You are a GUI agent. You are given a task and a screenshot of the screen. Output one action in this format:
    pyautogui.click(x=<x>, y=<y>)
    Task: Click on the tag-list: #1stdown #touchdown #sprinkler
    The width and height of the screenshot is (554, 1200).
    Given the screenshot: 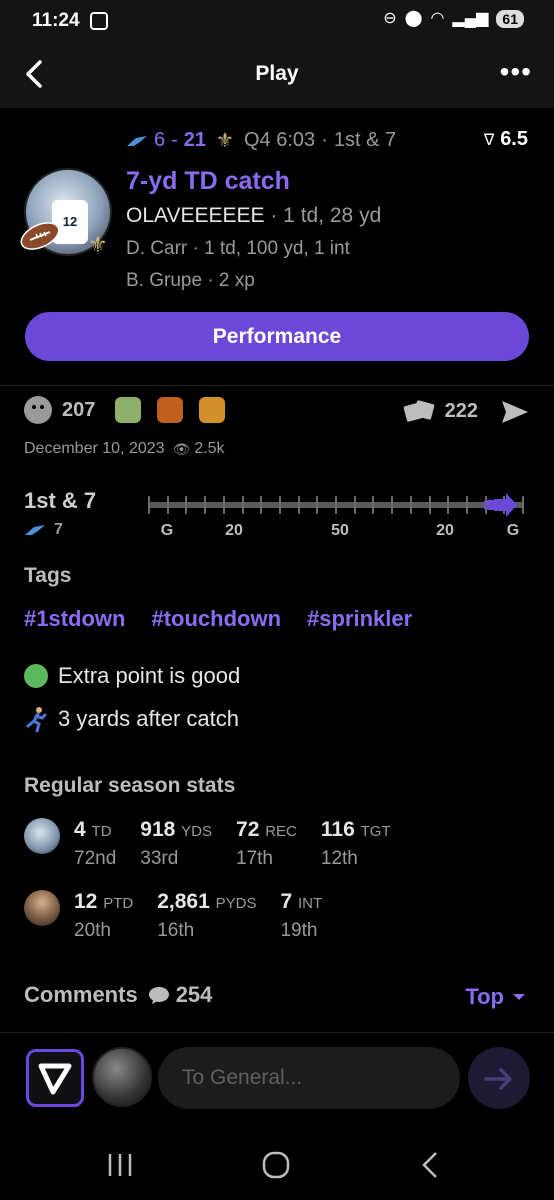 What is the action you would take?
    pyautogui.click(x=218, y=619)
    